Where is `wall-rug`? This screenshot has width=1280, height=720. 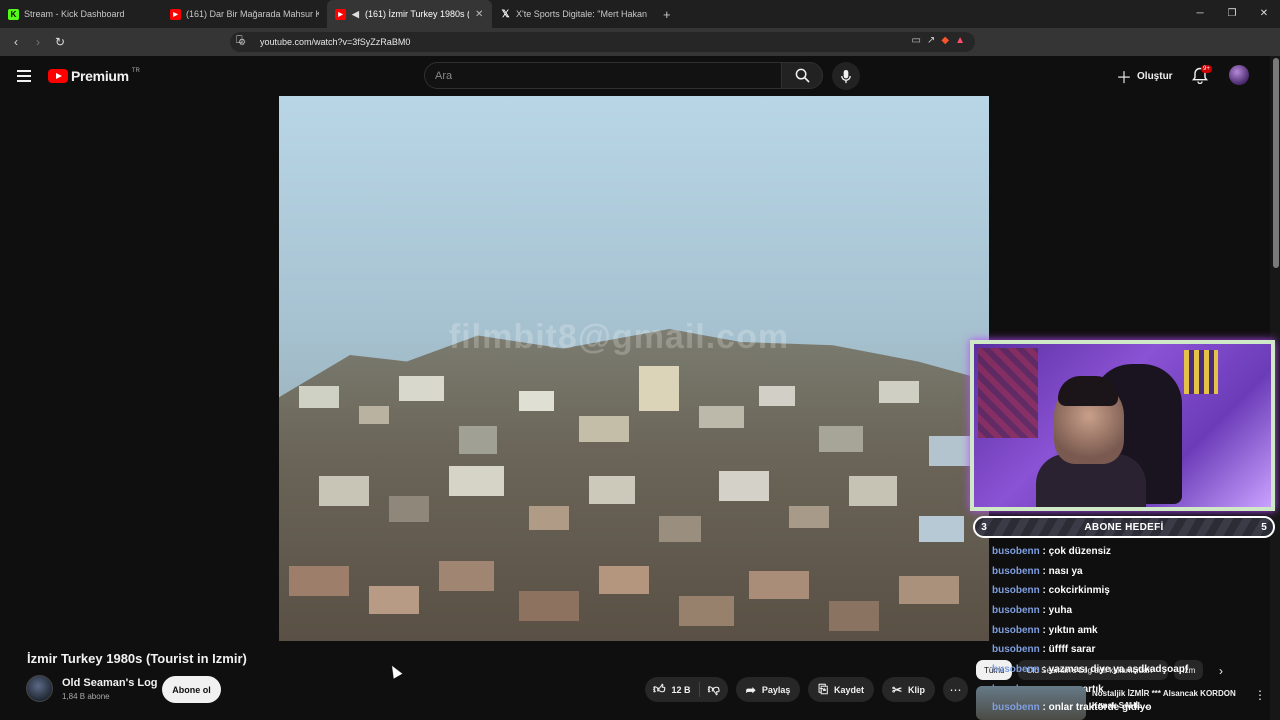 wall-rug is located at coordinates (1008, 393).